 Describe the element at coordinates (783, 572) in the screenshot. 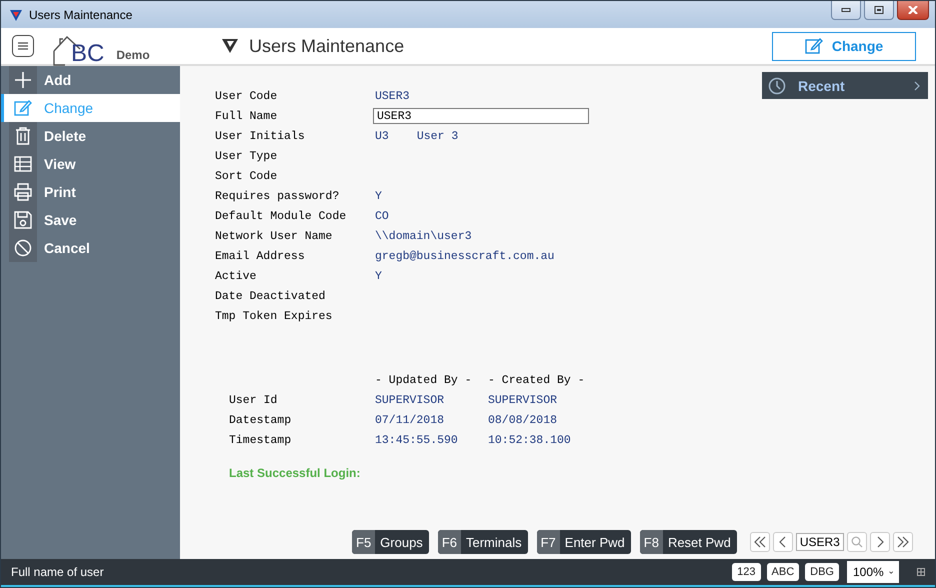

I see `mode-toggle: ABC` at that location.